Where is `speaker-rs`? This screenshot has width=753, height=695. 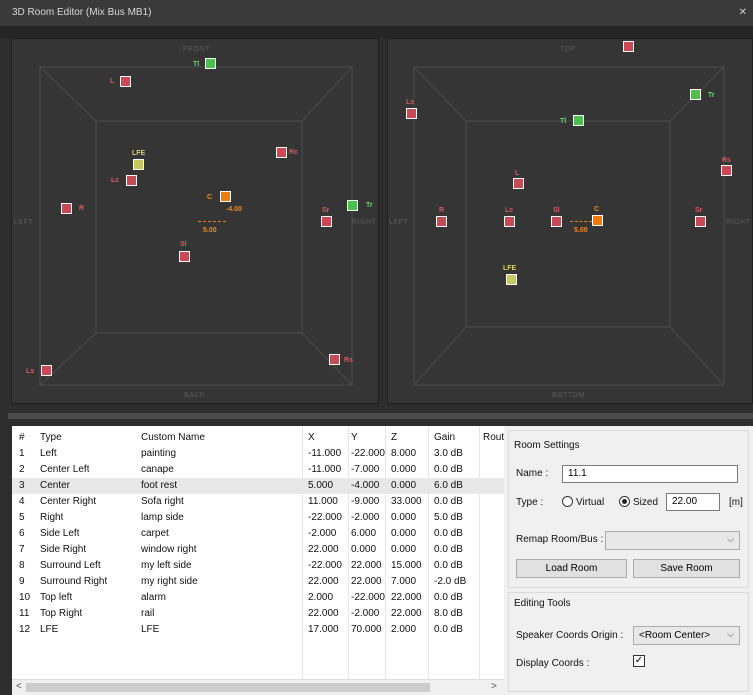
speaker-rs is located at coordinates (334, 359).